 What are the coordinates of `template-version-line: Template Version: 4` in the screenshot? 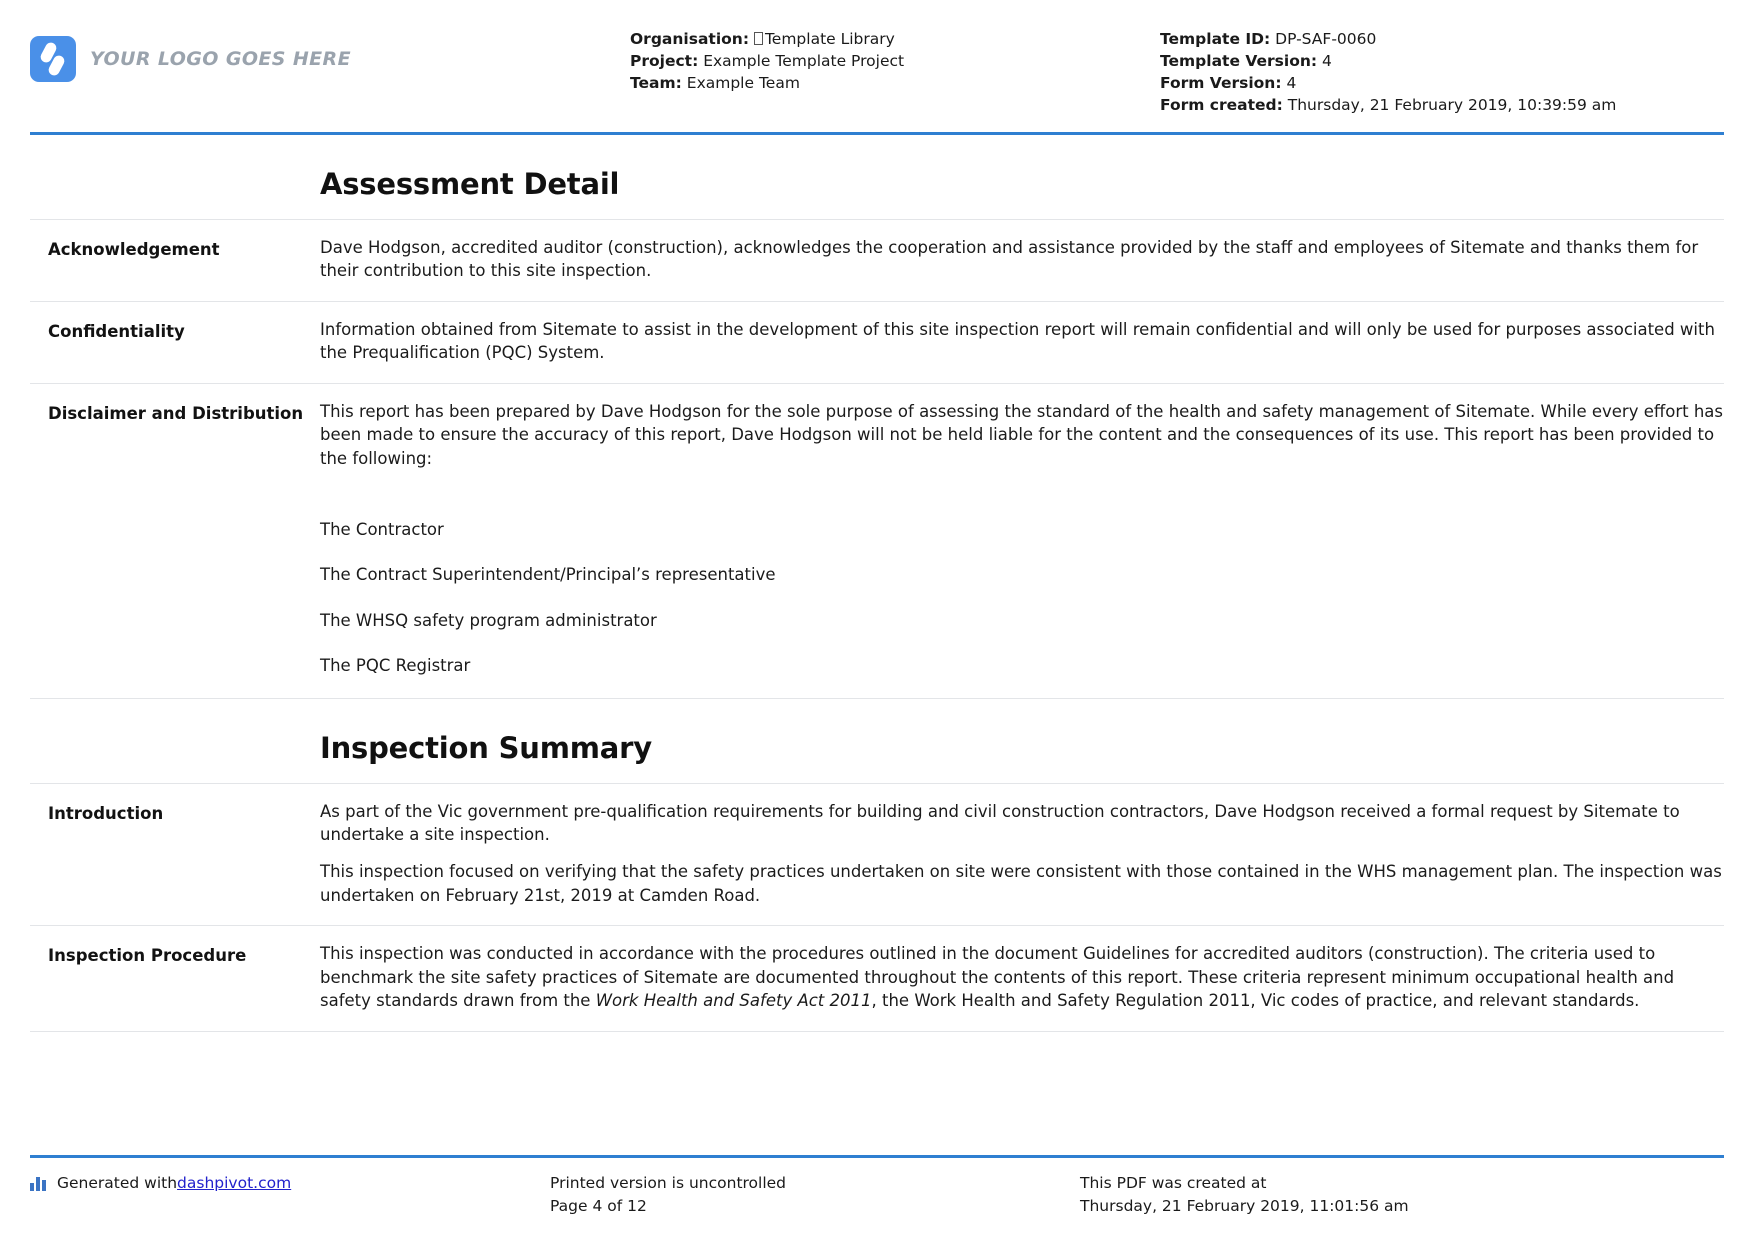 It's located at (1442, 61).